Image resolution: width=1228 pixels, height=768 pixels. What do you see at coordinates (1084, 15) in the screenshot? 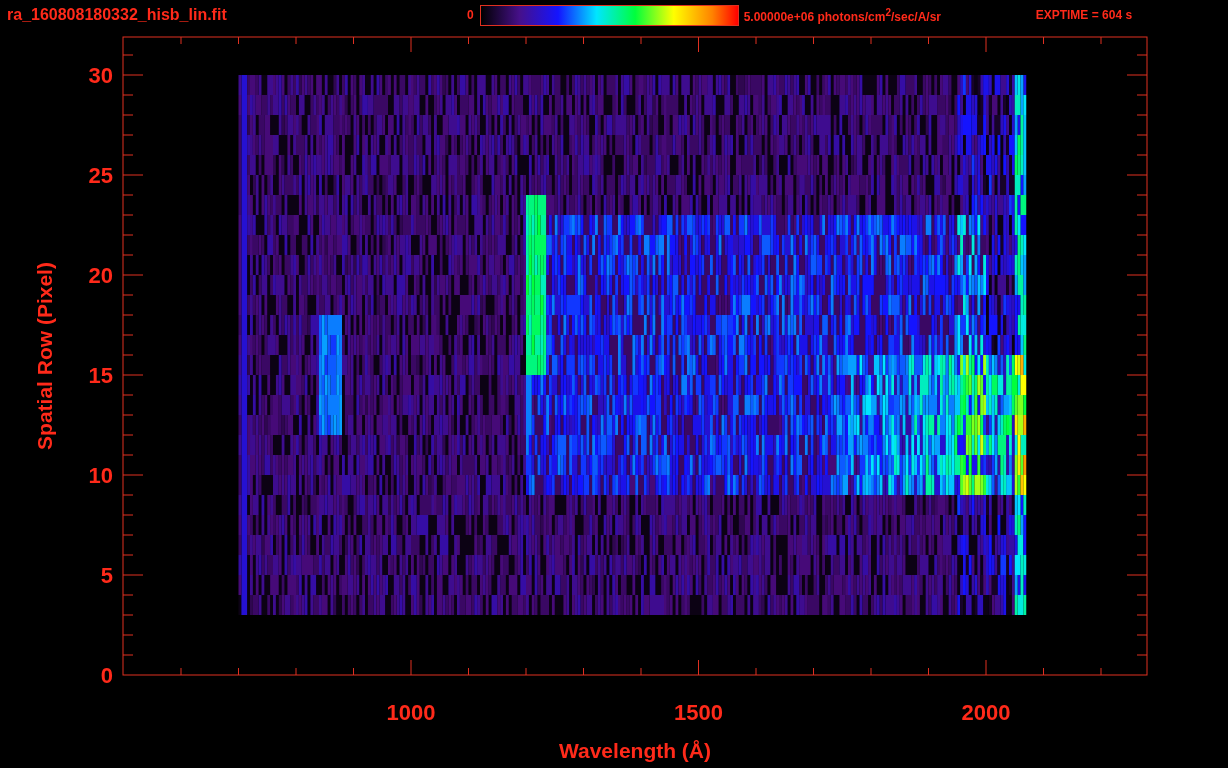
I see `exposure-time: EXPTIME = 604 s` at bounding box center [1084, 15].